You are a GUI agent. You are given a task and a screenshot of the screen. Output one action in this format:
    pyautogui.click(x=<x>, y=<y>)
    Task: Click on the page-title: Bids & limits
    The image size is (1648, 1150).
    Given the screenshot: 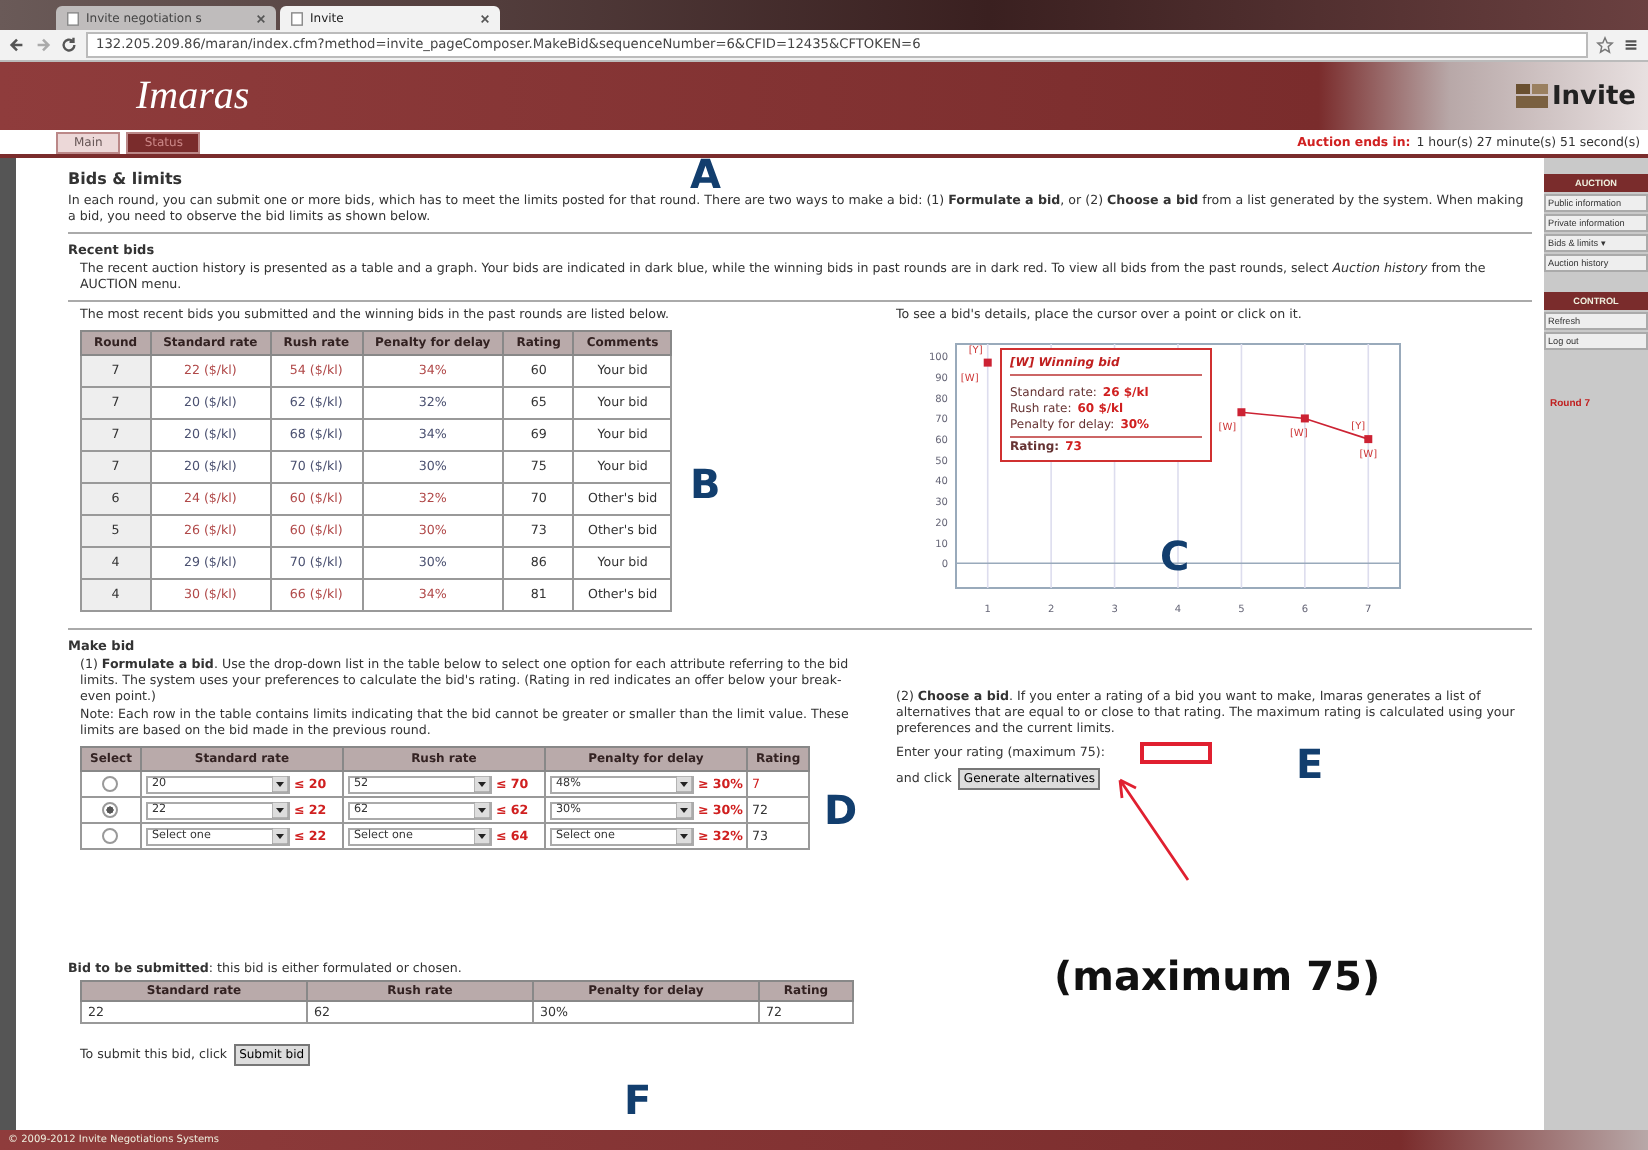 What is the action you would take?
    pyautogui.click(x=125, y=179)
    